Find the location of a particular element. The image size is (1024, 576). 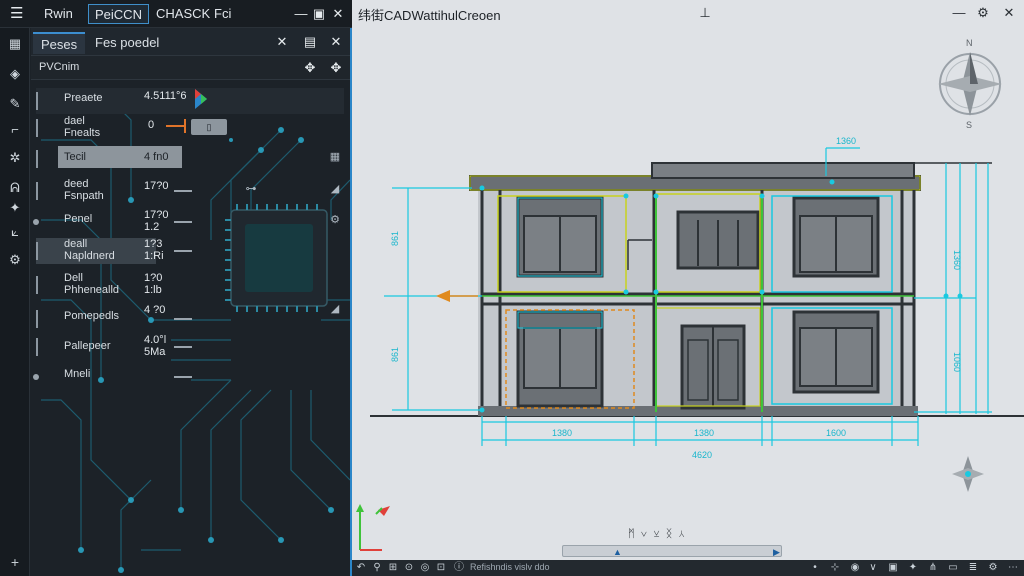

navigation-compass-icon is located at coordinates (968, 474).